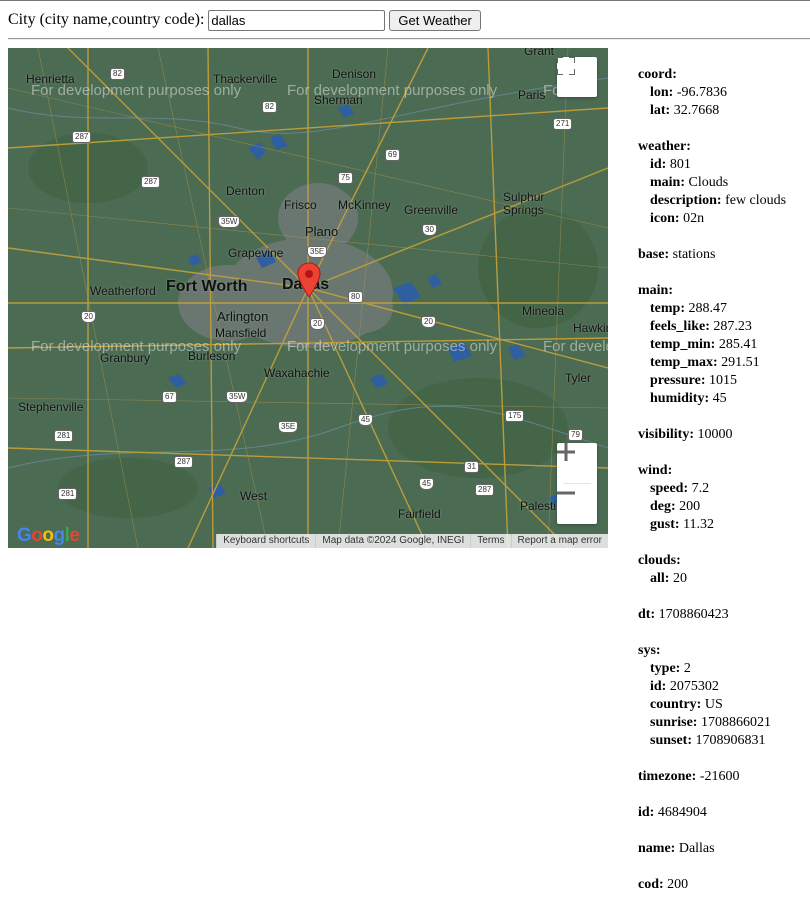 The width and height of the screenshot is (810, 912). Describe the element at coordinates (532, 95) in the screenshot. I see `city-label: Paris` at that location.